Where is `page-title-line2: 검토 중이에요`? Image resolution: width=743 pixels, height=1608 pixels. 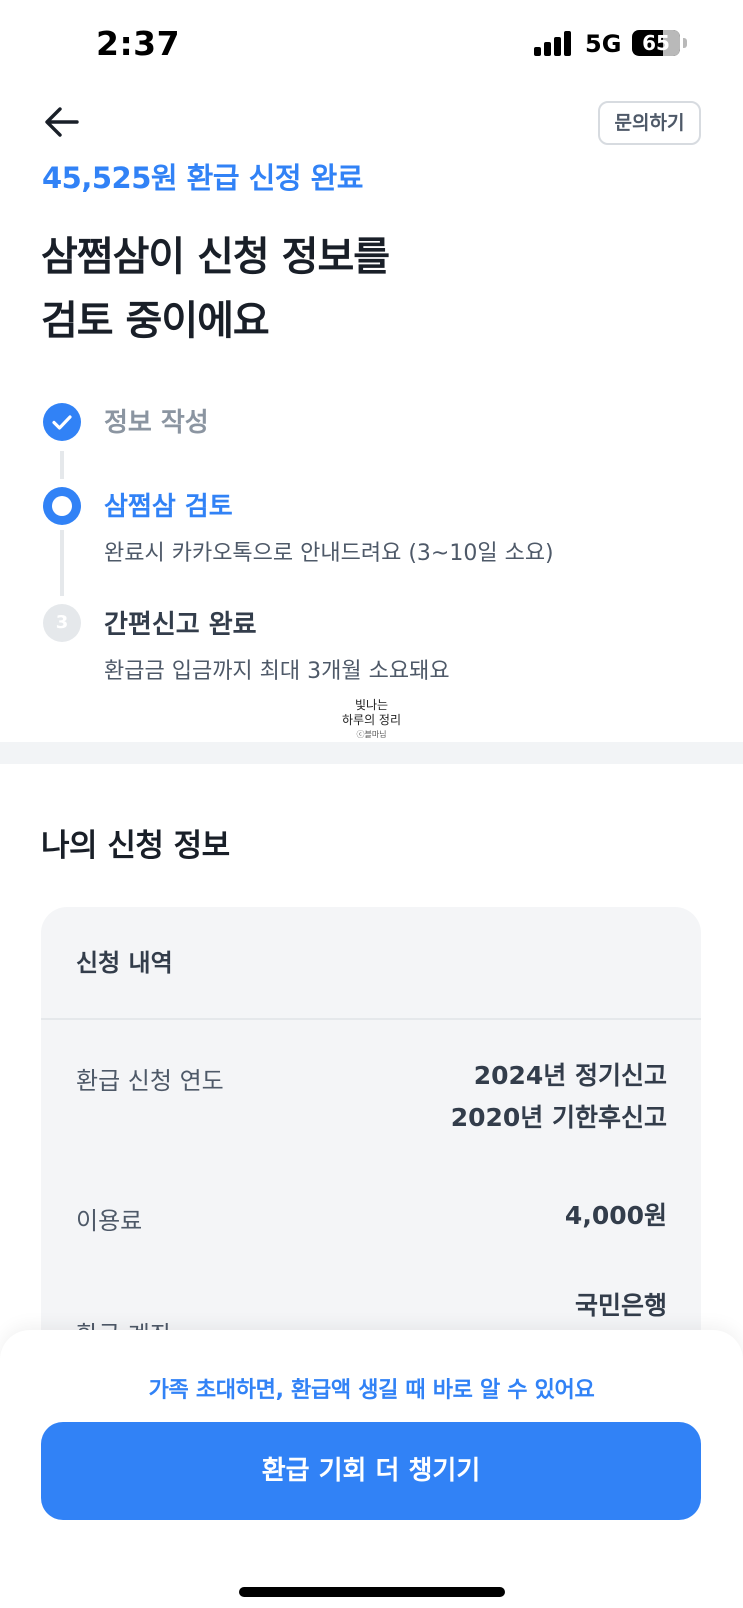 page-title-line2: 검토 중이에요 is located at coordinates (155, 321).